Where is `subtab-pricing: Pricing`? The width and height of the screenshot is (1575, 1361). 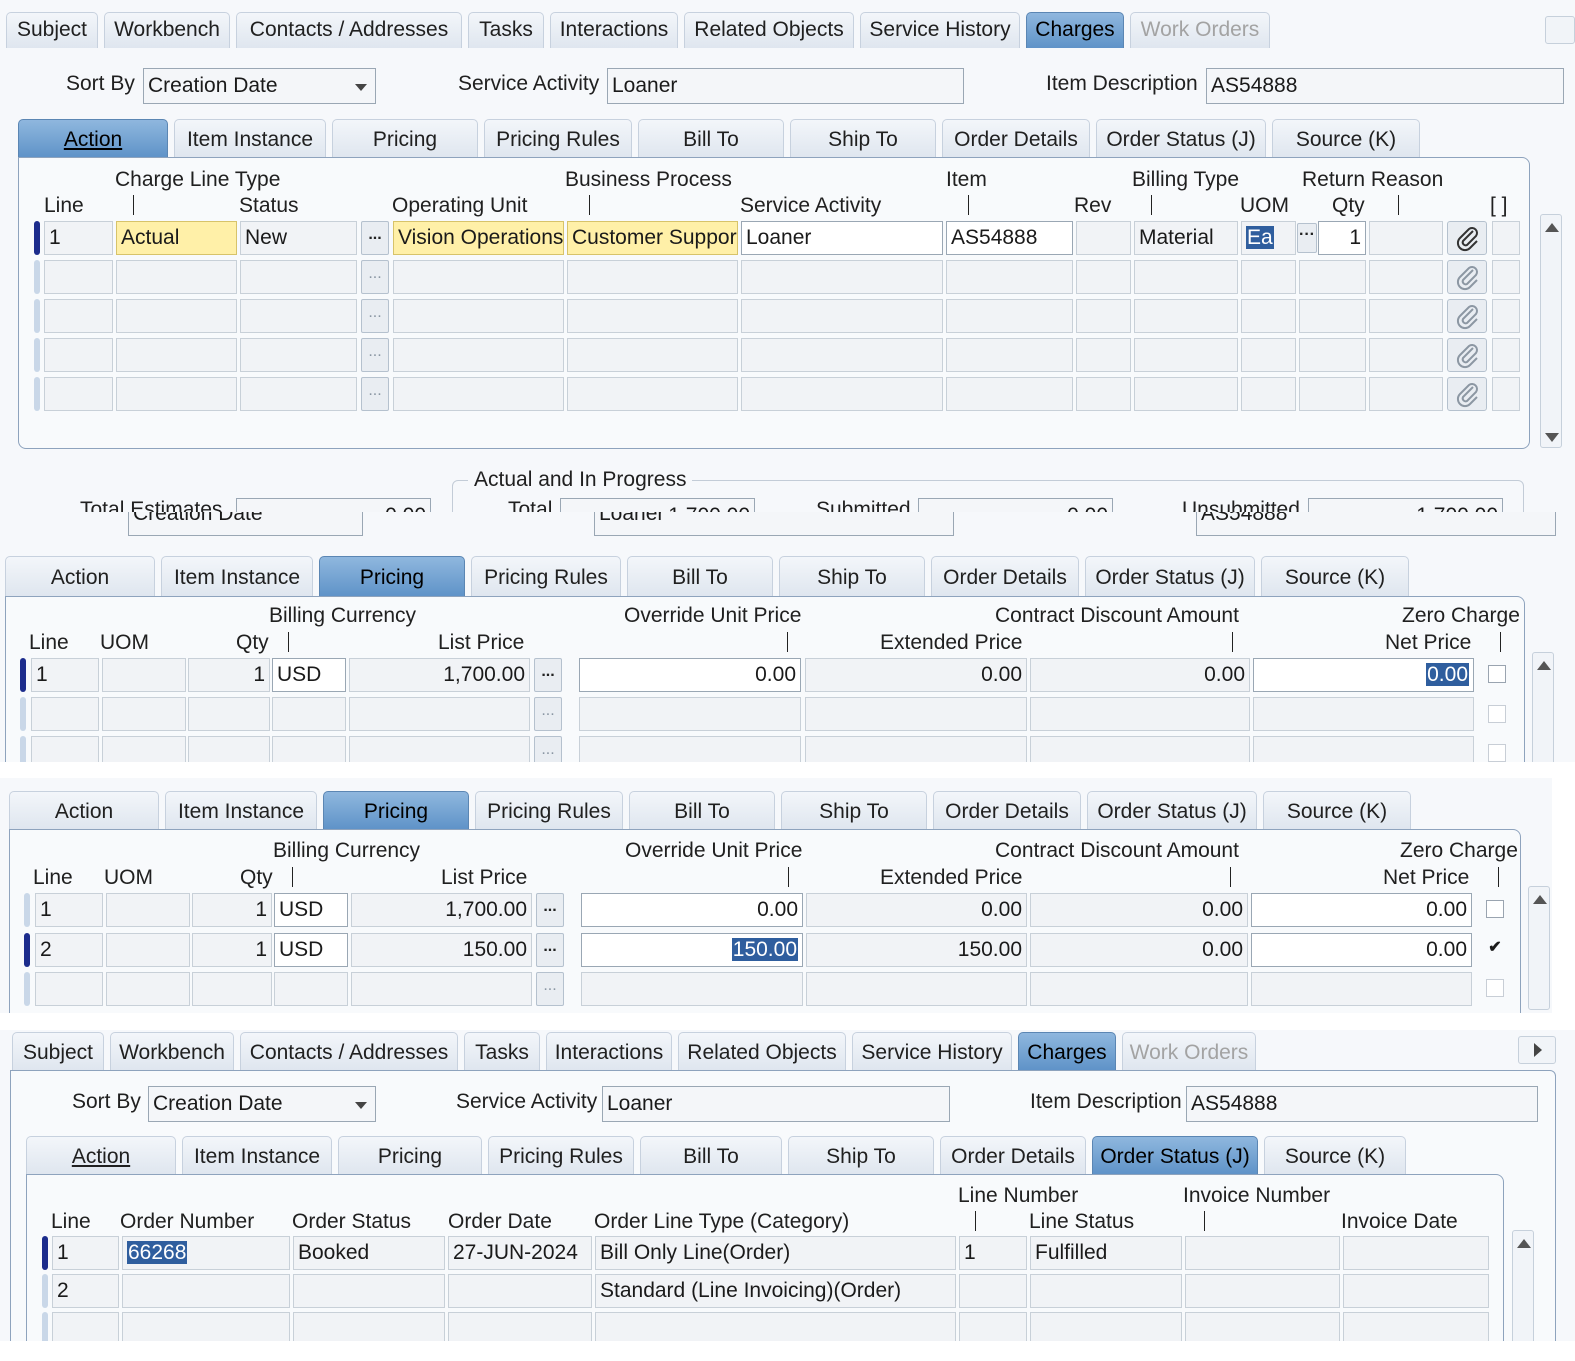
subtab-pricing: Pricing is located at coordinates (392, 576).